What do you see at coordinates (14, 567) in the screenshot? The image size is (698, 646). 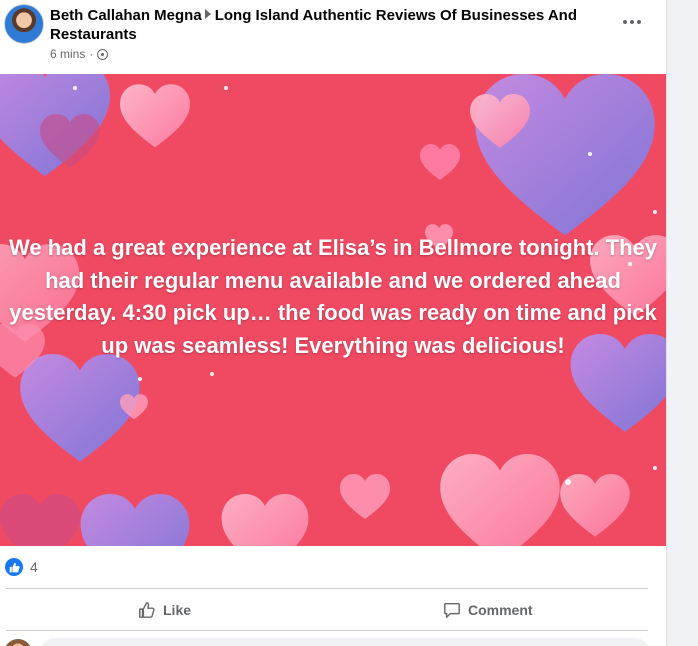 I see `like-icon` at bounding box center [14, 567].